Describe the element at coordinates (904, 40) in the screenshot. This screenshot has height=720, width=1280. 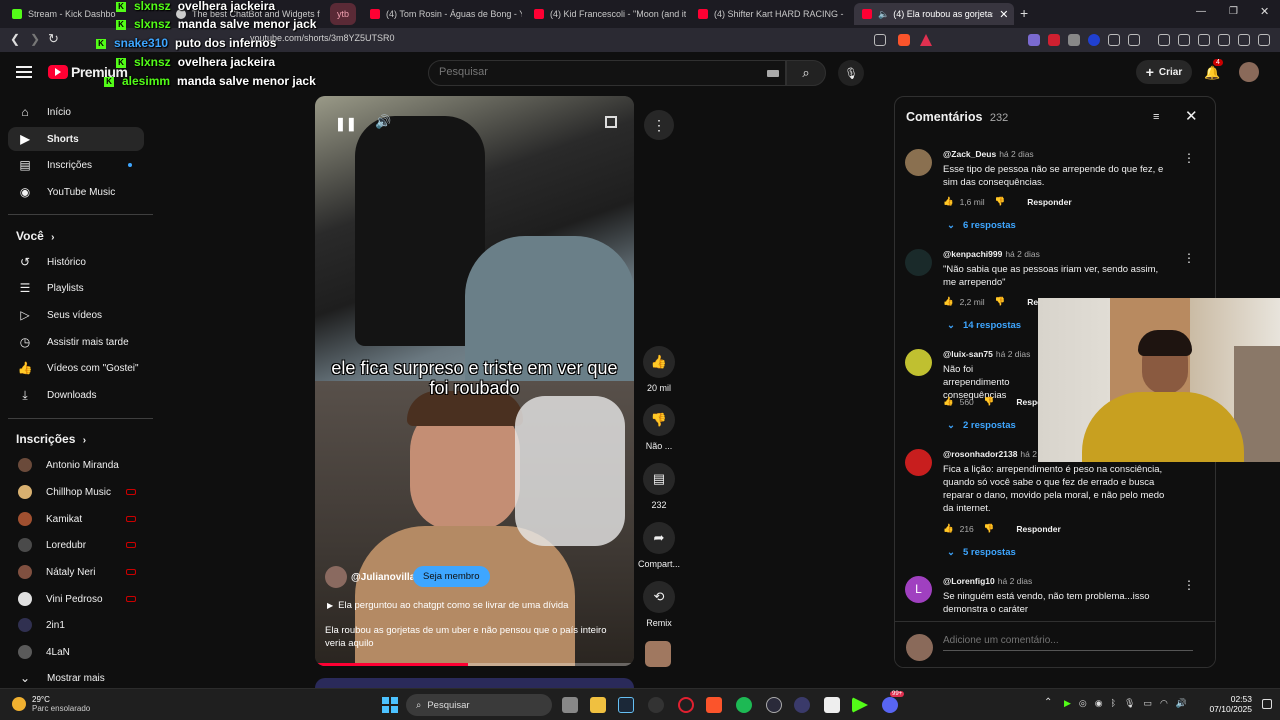
I see `brave-shield-icon` at that location.